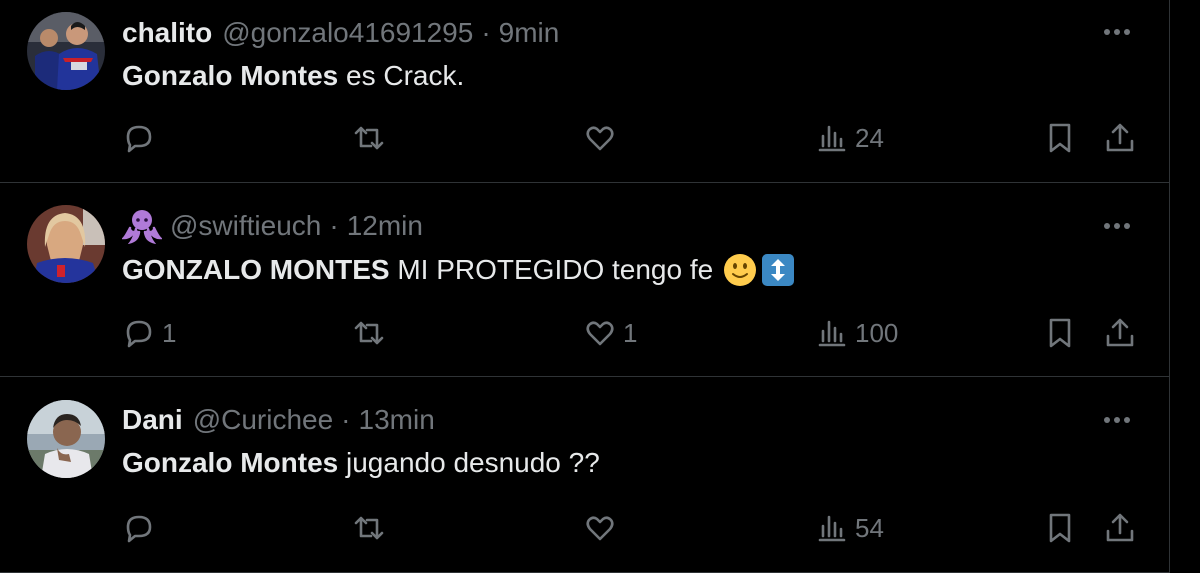  What do you see at coordinates (263, 420) in the screenshot?
I see `user-handle: @Curichee` at bounding box center [263, 420].